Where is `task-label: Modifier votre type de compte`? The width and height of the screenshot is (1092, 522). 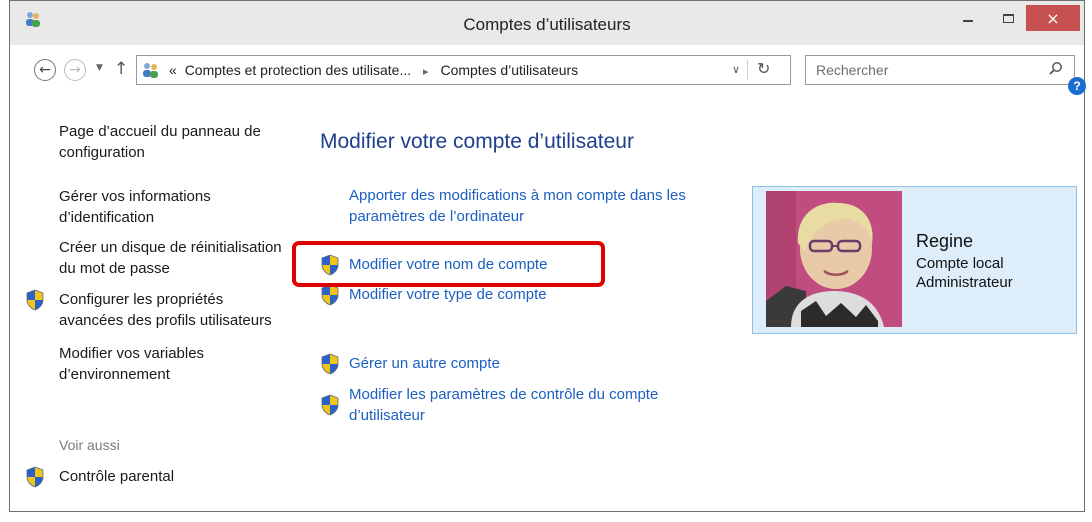 task-label: Modifier votre type de compte is located at coordinates (448, 294).